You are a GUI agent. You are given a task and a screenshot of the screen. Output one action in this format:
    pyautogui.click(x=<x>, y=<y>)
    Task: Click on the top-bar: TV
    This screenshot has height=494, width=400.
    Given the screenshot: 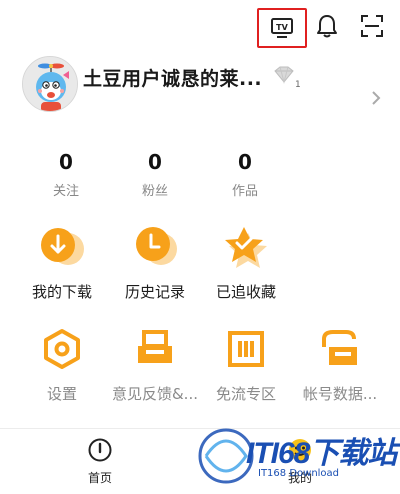 What is the action you would take?
    pyautogui.click(x=200, y=27)
    